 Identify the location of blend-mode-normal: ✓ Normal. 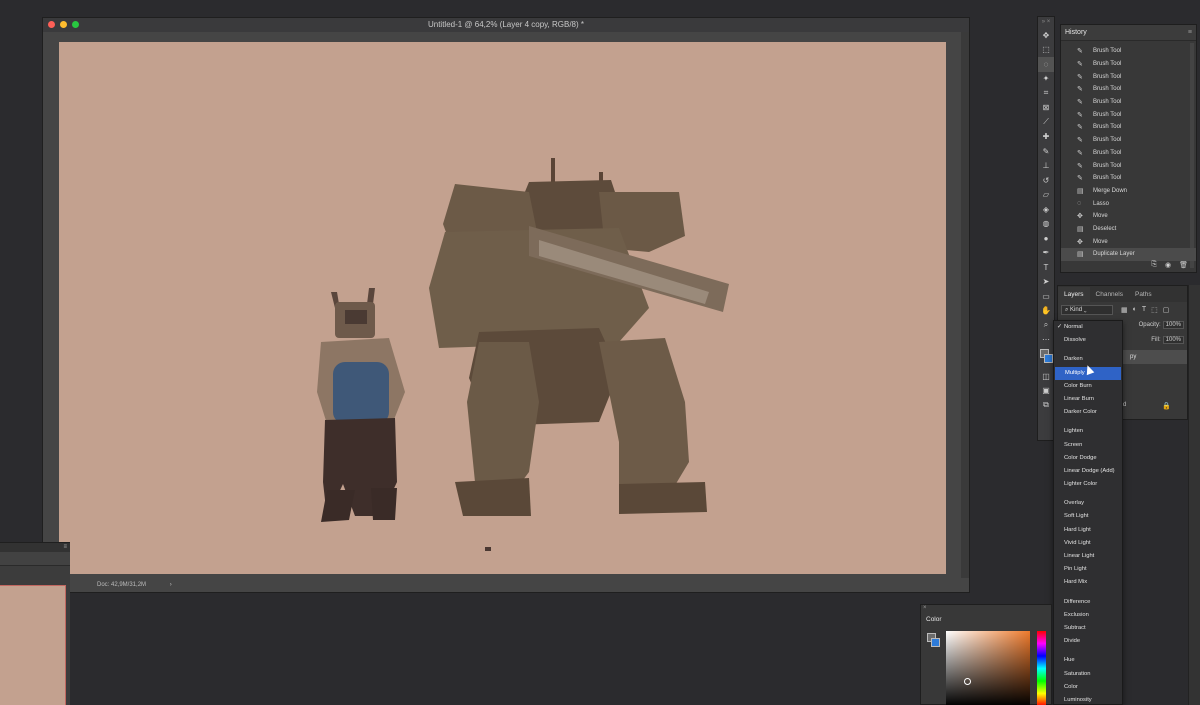
(1088, 327).